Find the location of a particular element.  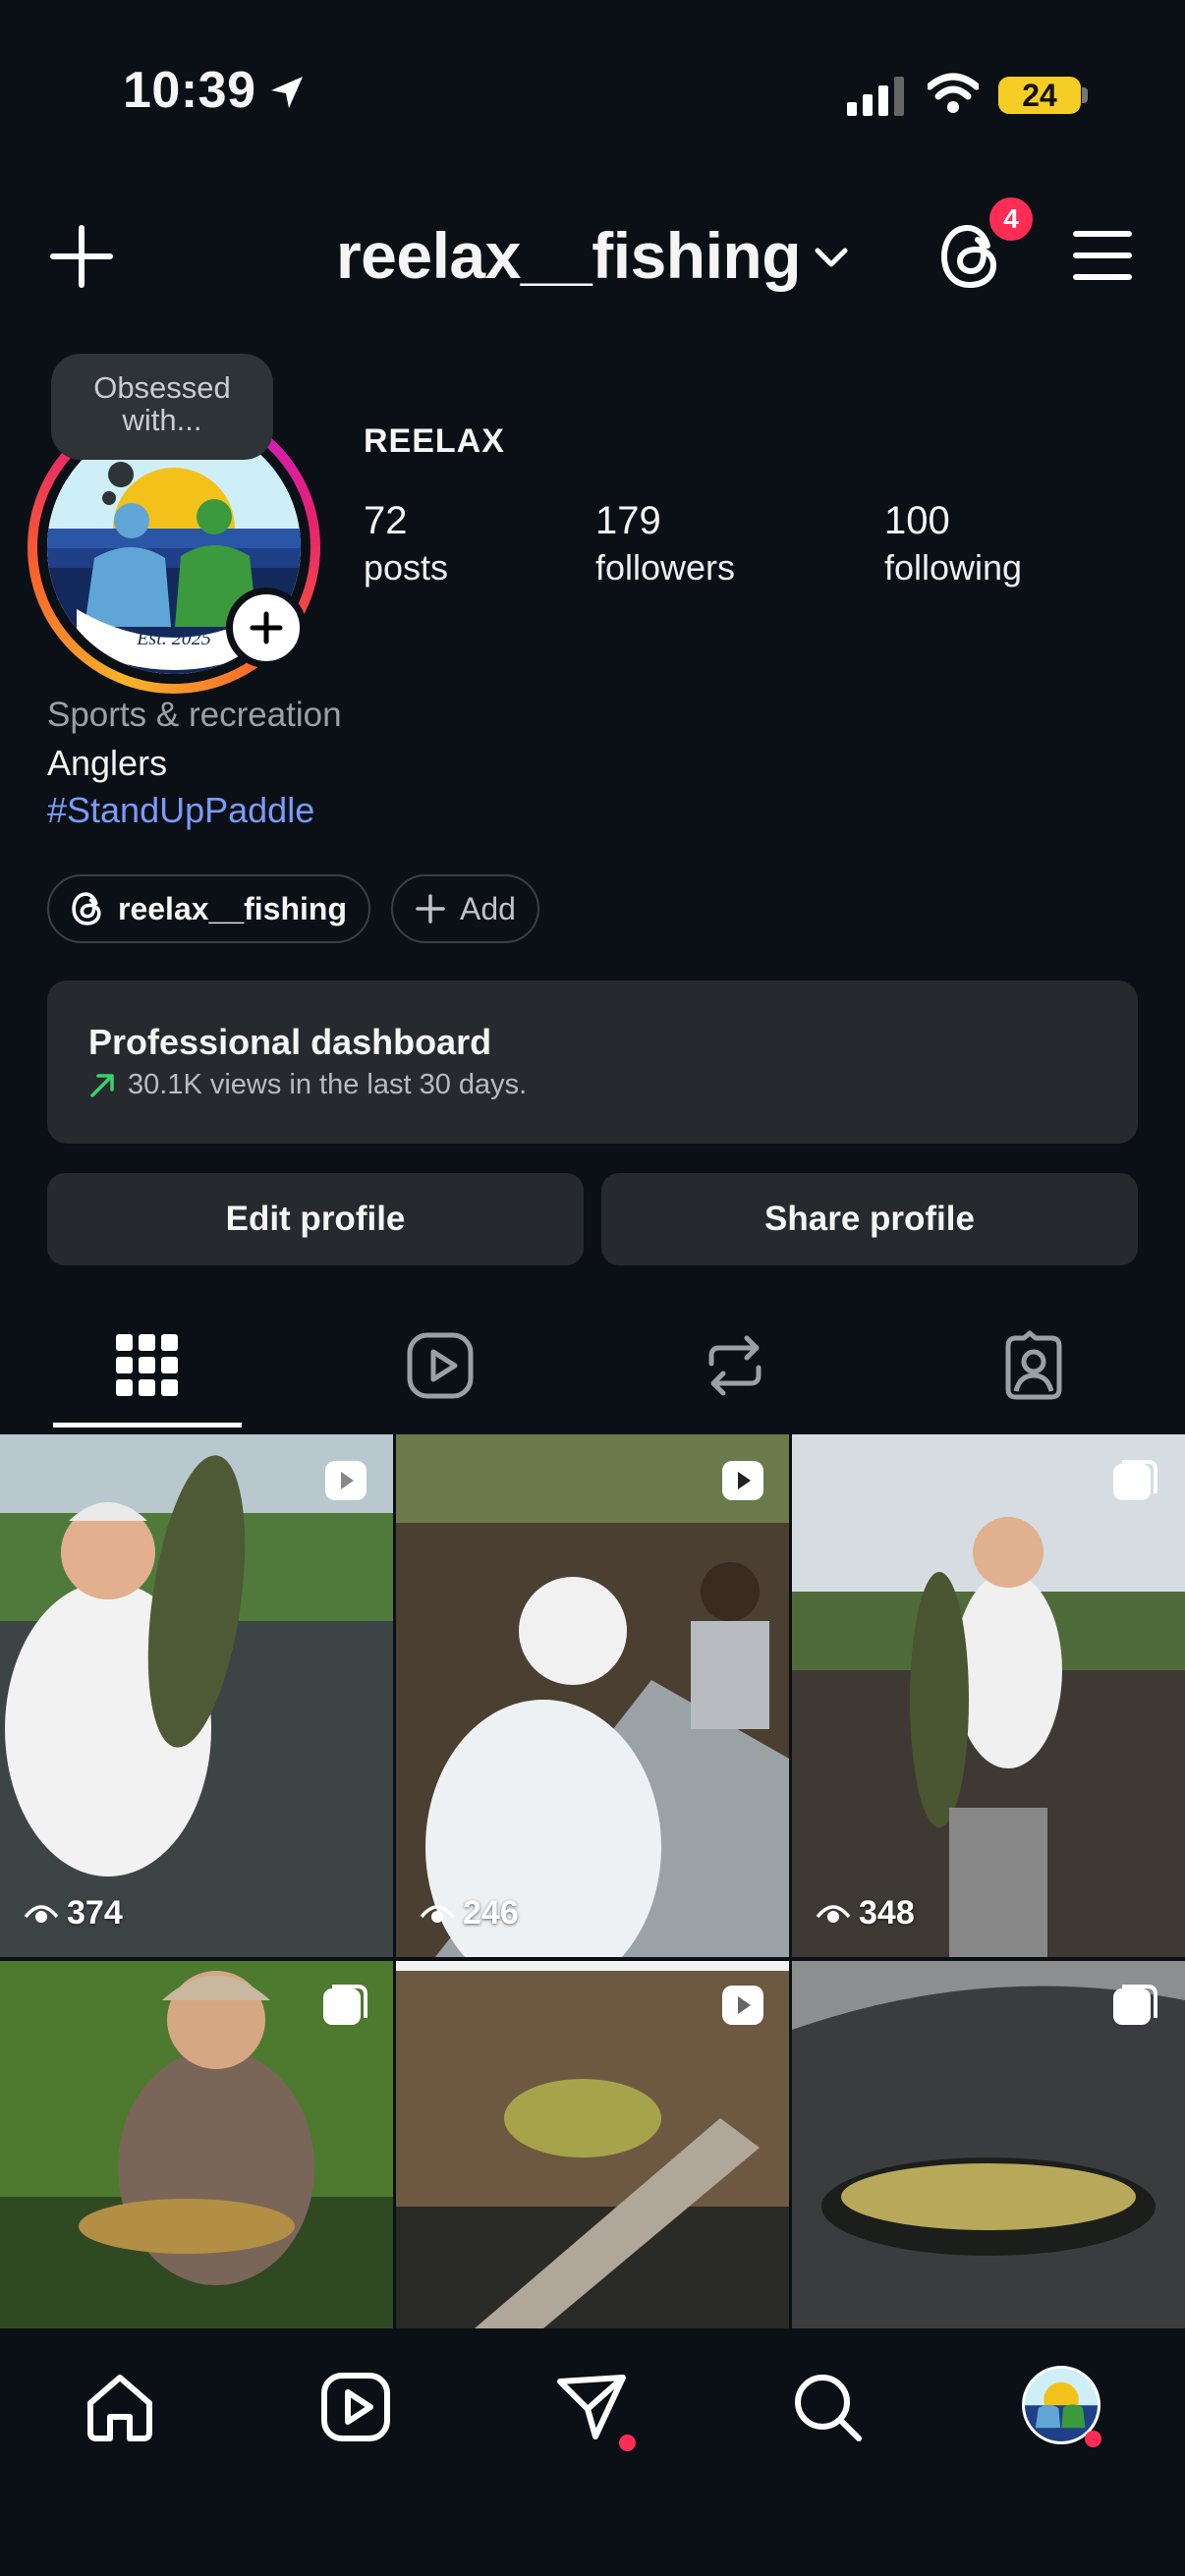

active-tab-indicator is located at coordinates (148, 1425).